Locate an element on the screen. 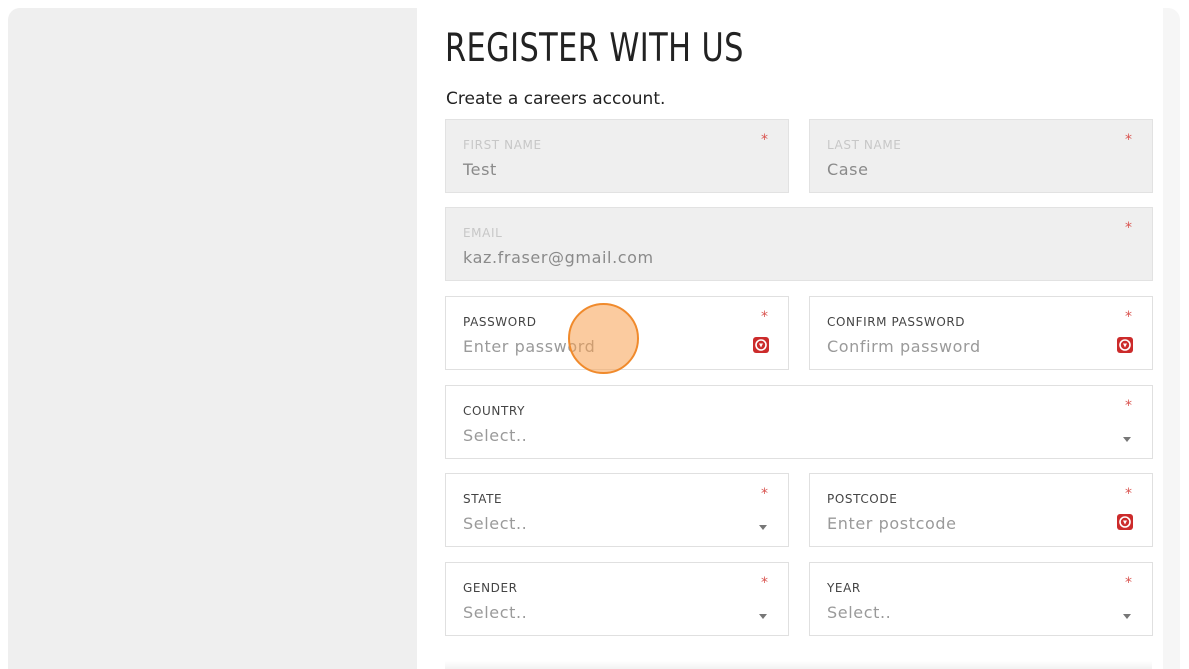  email-field: EMAIL * kaz.fraser@gmail.com is located at coordinates (799, 244).